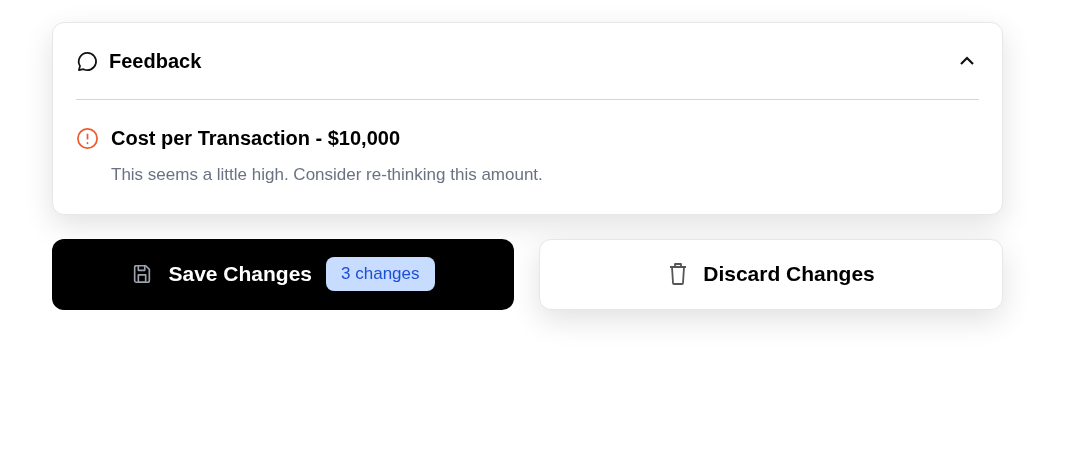 This screenshot has height=466, width=1080. I want to click on feedback-title: Feedback, so click(155, 61).